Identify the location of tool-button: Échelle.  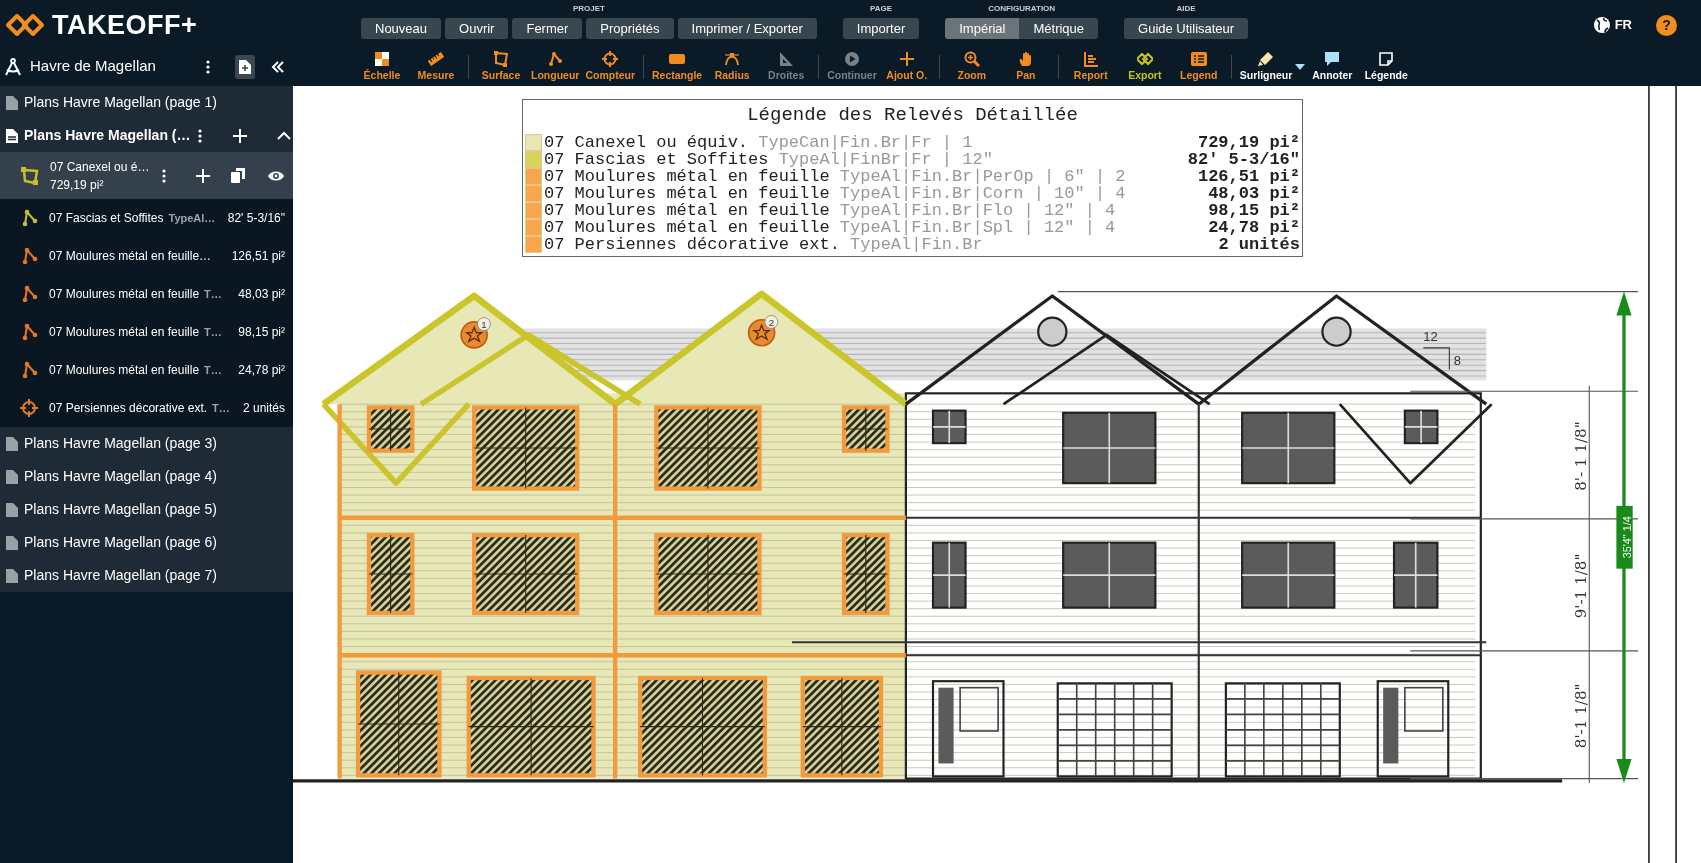
(382, 66).